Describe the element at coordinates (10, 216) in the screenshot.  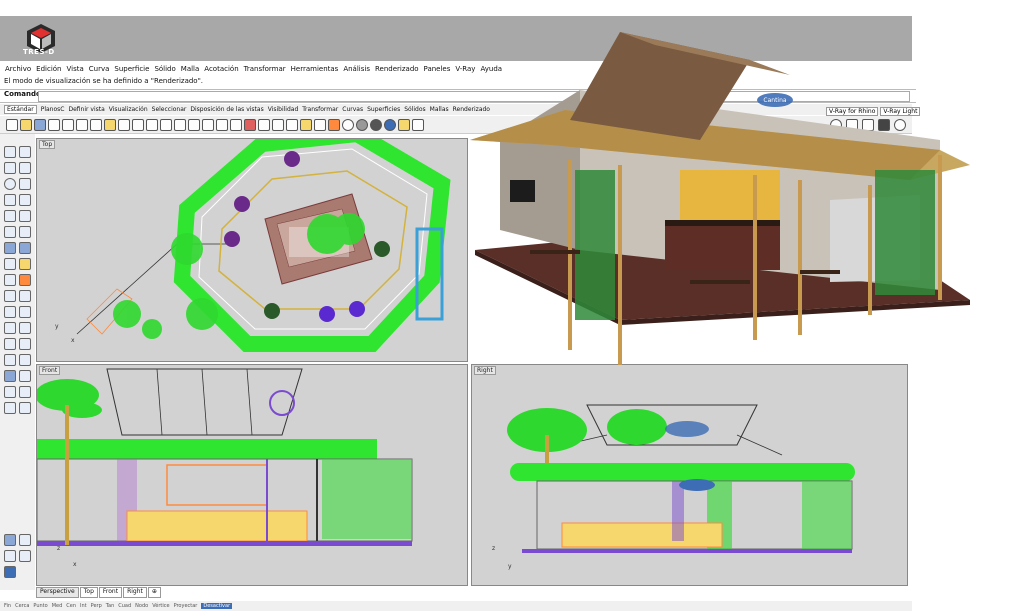
I see `ellipse-icon` at that location.